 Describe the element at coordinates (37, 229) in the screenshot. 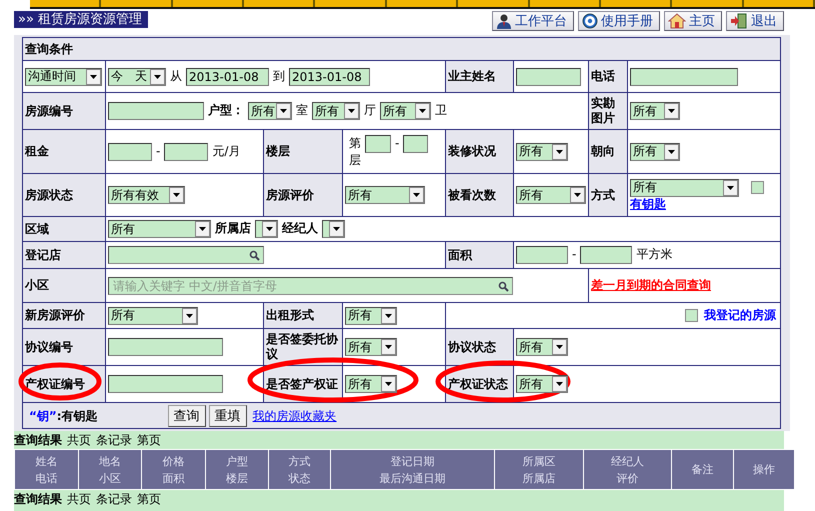

I see `field-label: 区域` at that location.